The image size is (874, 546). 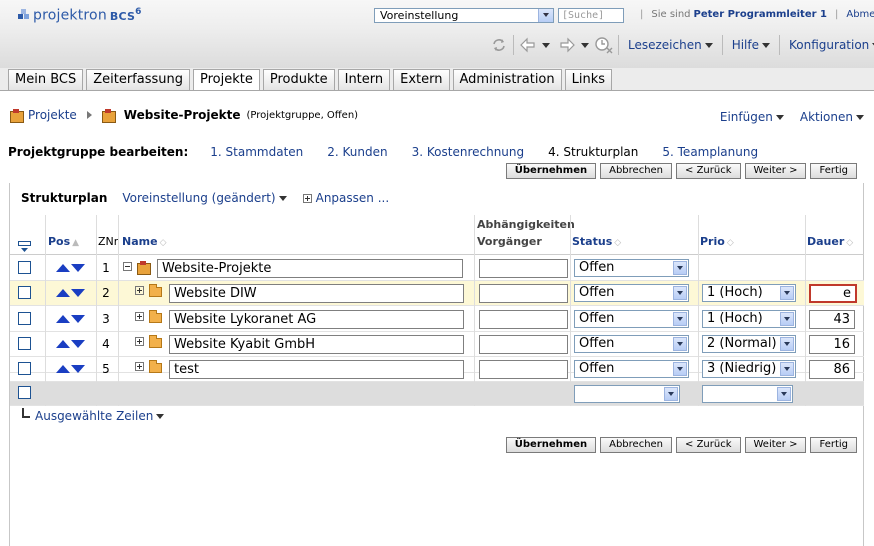 I want to click on logout-link: Abmelden, so click(x=860, y=14).